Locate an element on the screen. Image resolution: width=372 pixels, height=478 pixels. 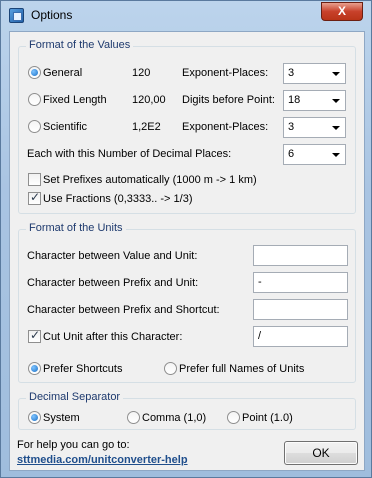
decimal-places-label: Each with this Number of Decimal Places: is located at coordinates (129, 154).